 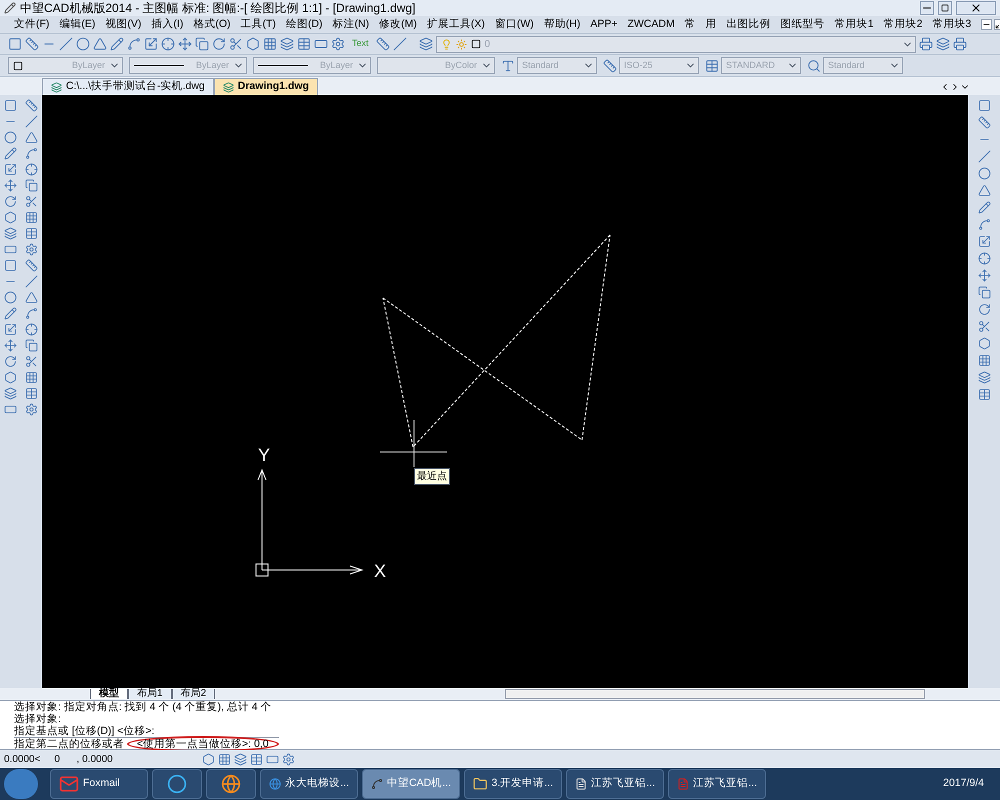 What do you see at coordinates (604, 24) in the screenshot?
I see `menu-item: APP+` at bounding box center [604, 24].